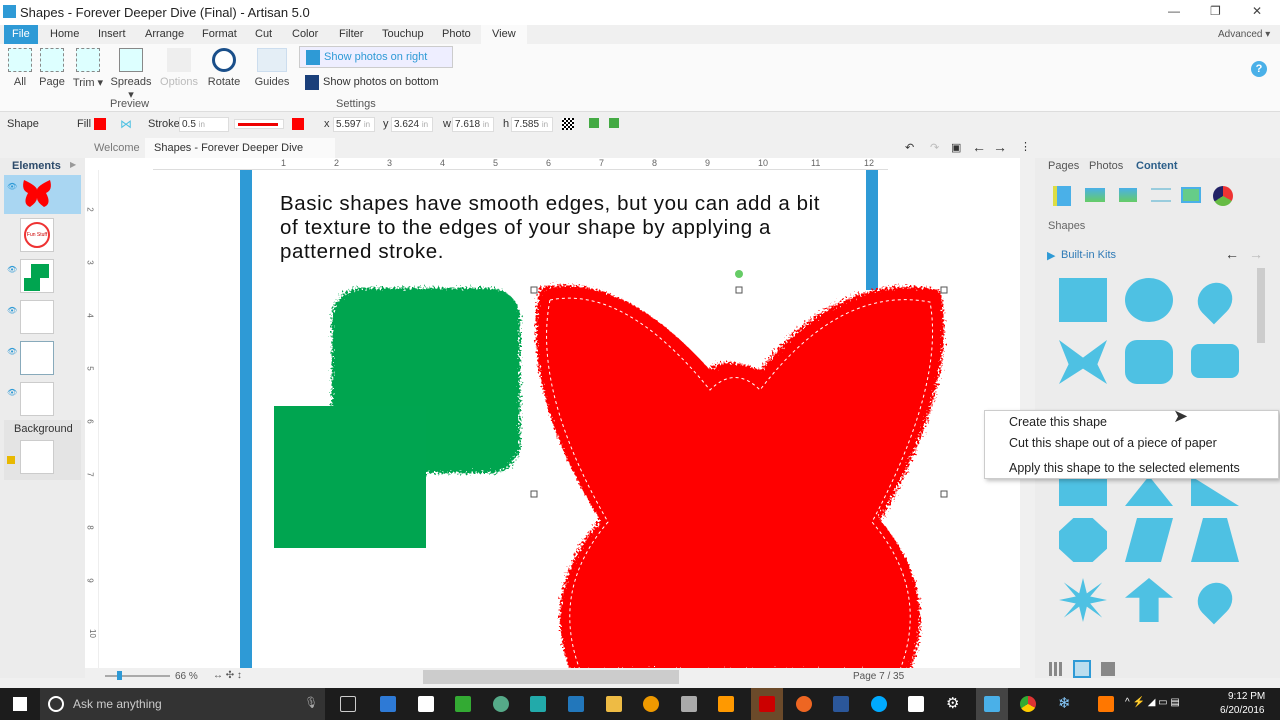  What do you see at coordinates (131, 74) in the screenshot?
I see `spreads-button: Spreads ▾` at bounding box center [131, 74].